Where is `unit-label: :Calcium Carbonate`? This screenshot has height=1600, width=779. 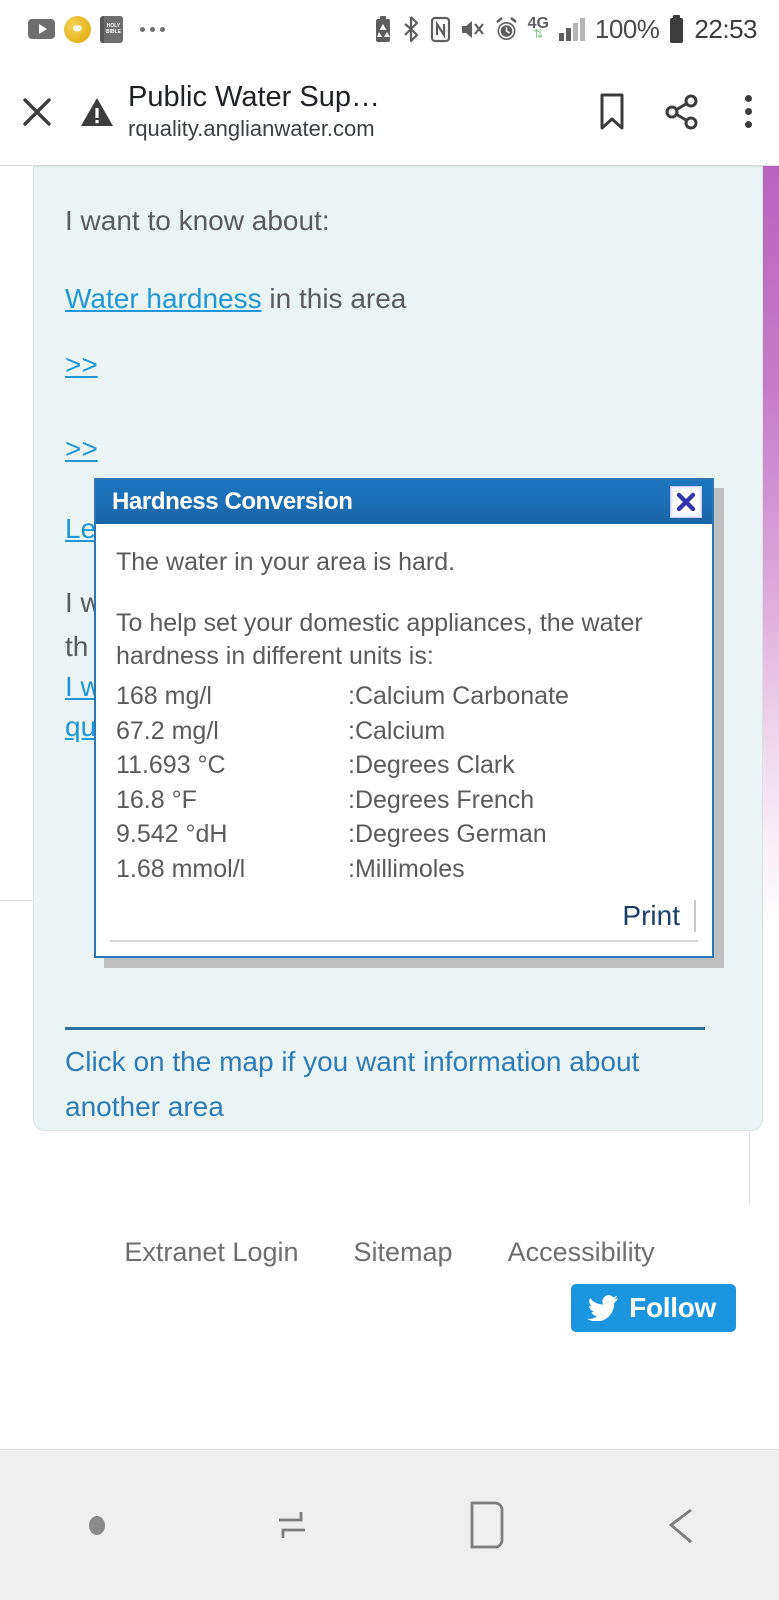
unit-label: :Calcium Carbonate is located at coordinates (458, 696).